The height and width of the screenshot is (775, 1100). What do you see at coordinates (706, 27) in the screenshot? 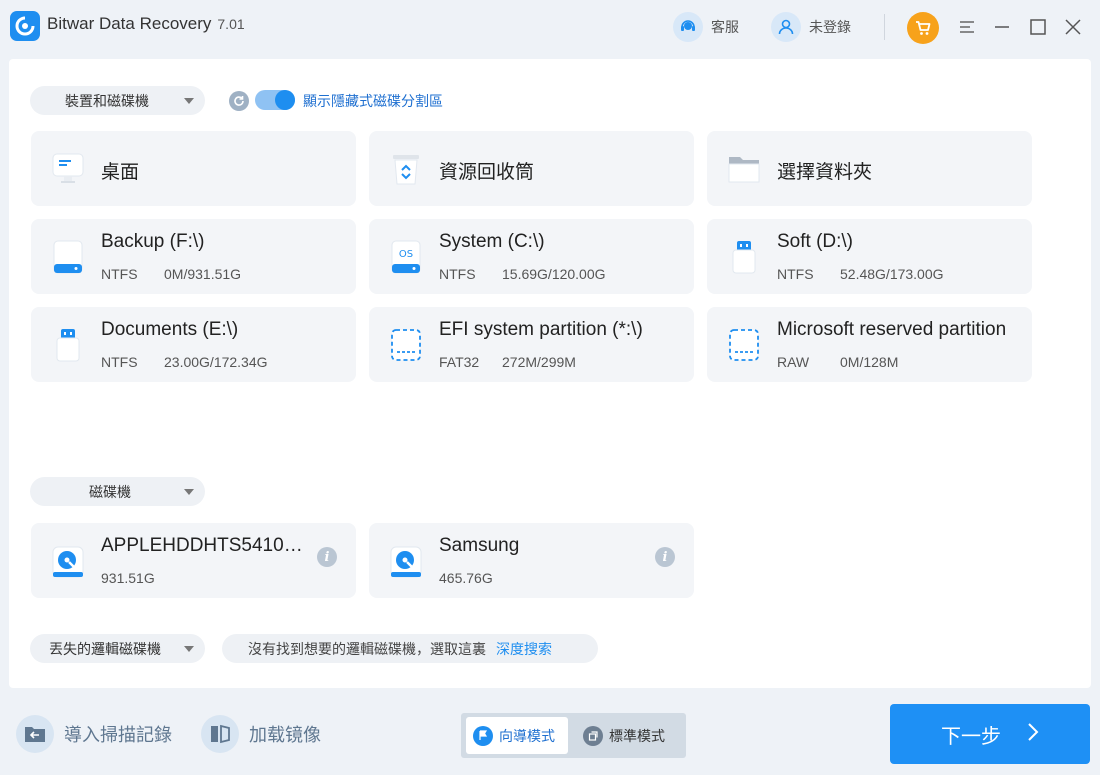
I see `support-button: 客服` at bounding box center [706, 27].